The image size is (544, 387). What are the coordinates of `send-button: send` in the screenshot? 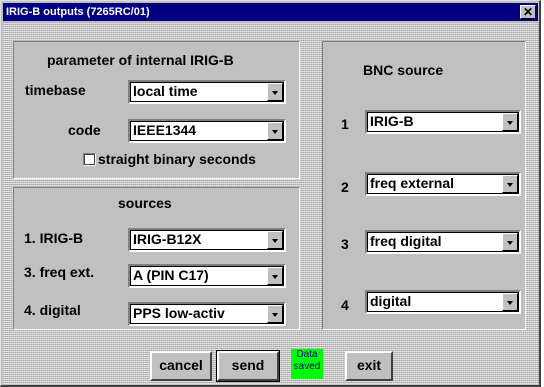 It's located at (248, 366).